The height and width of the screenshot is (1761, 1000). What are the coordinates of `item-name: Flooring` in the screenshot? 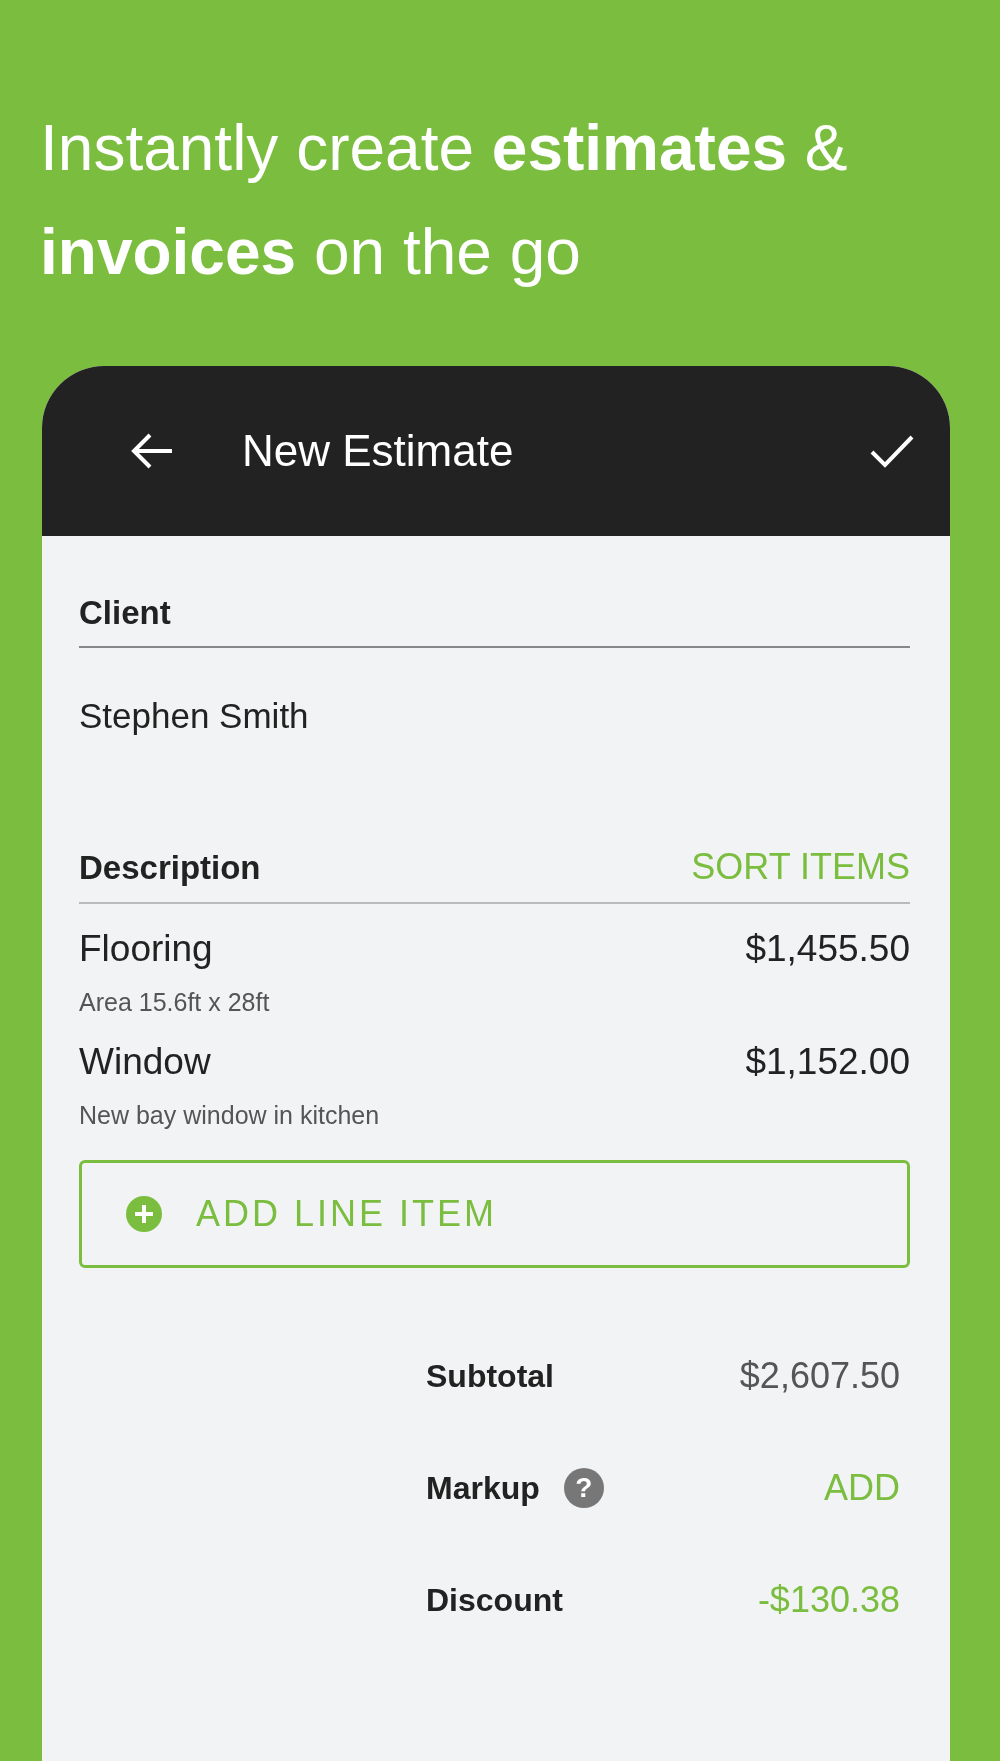 It's located at (146, 949).